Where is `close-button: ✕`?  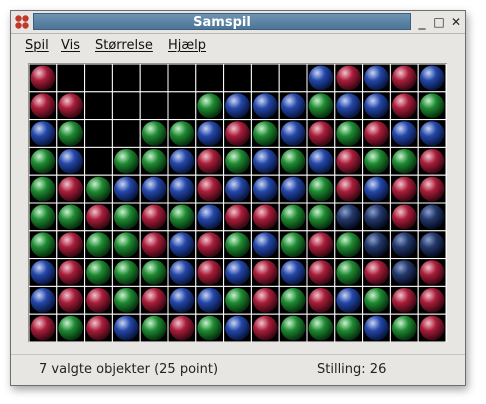 close-button: ✕ is located at coordinates (456, 22).